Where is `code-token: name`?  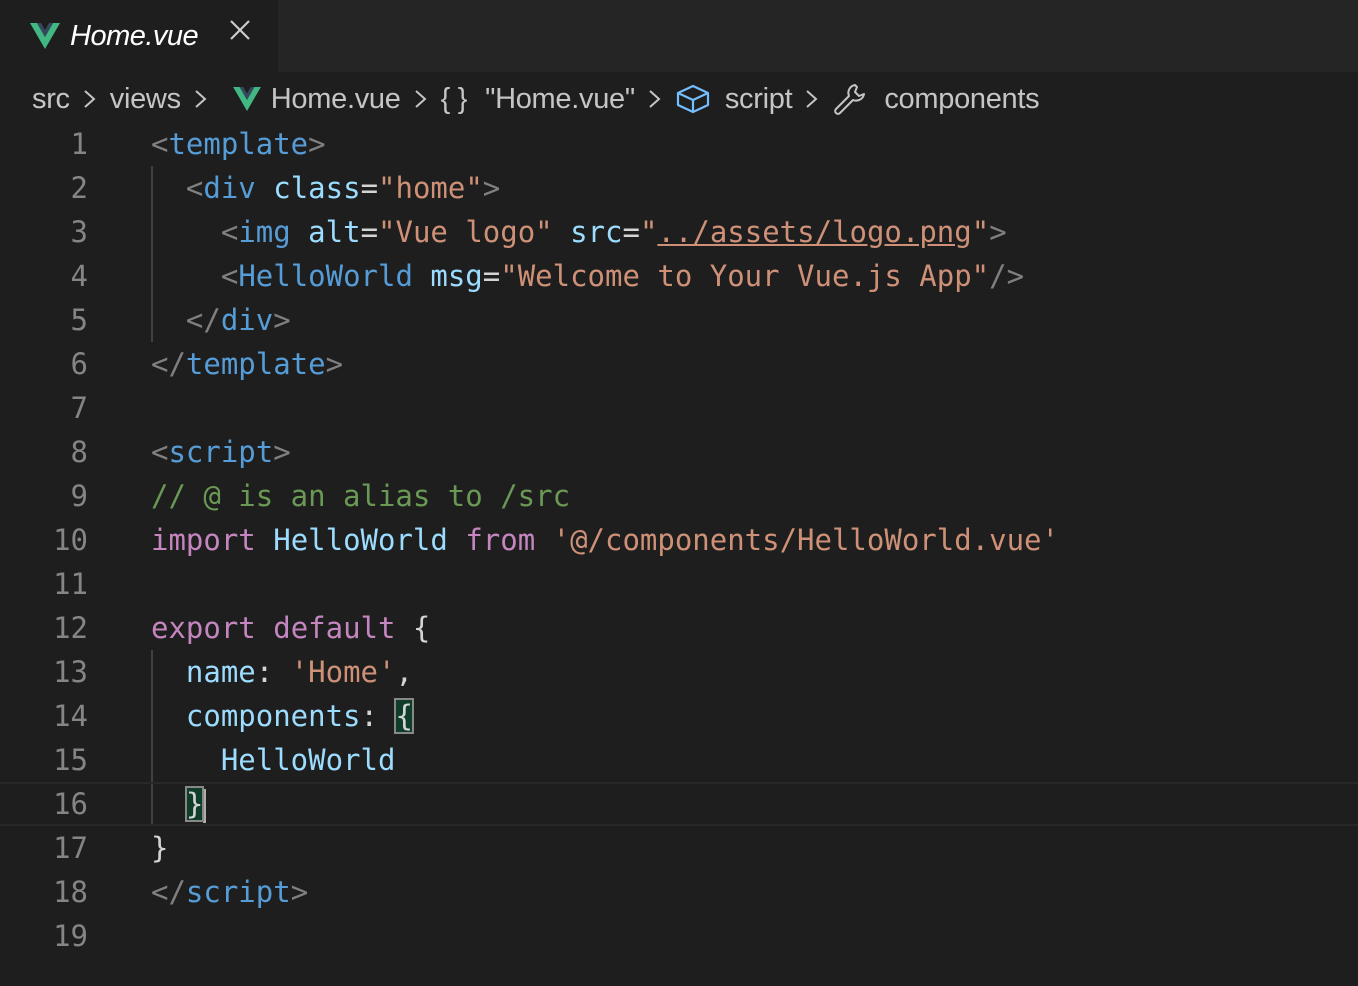
code-token: name is located at coordinates (220, 672).